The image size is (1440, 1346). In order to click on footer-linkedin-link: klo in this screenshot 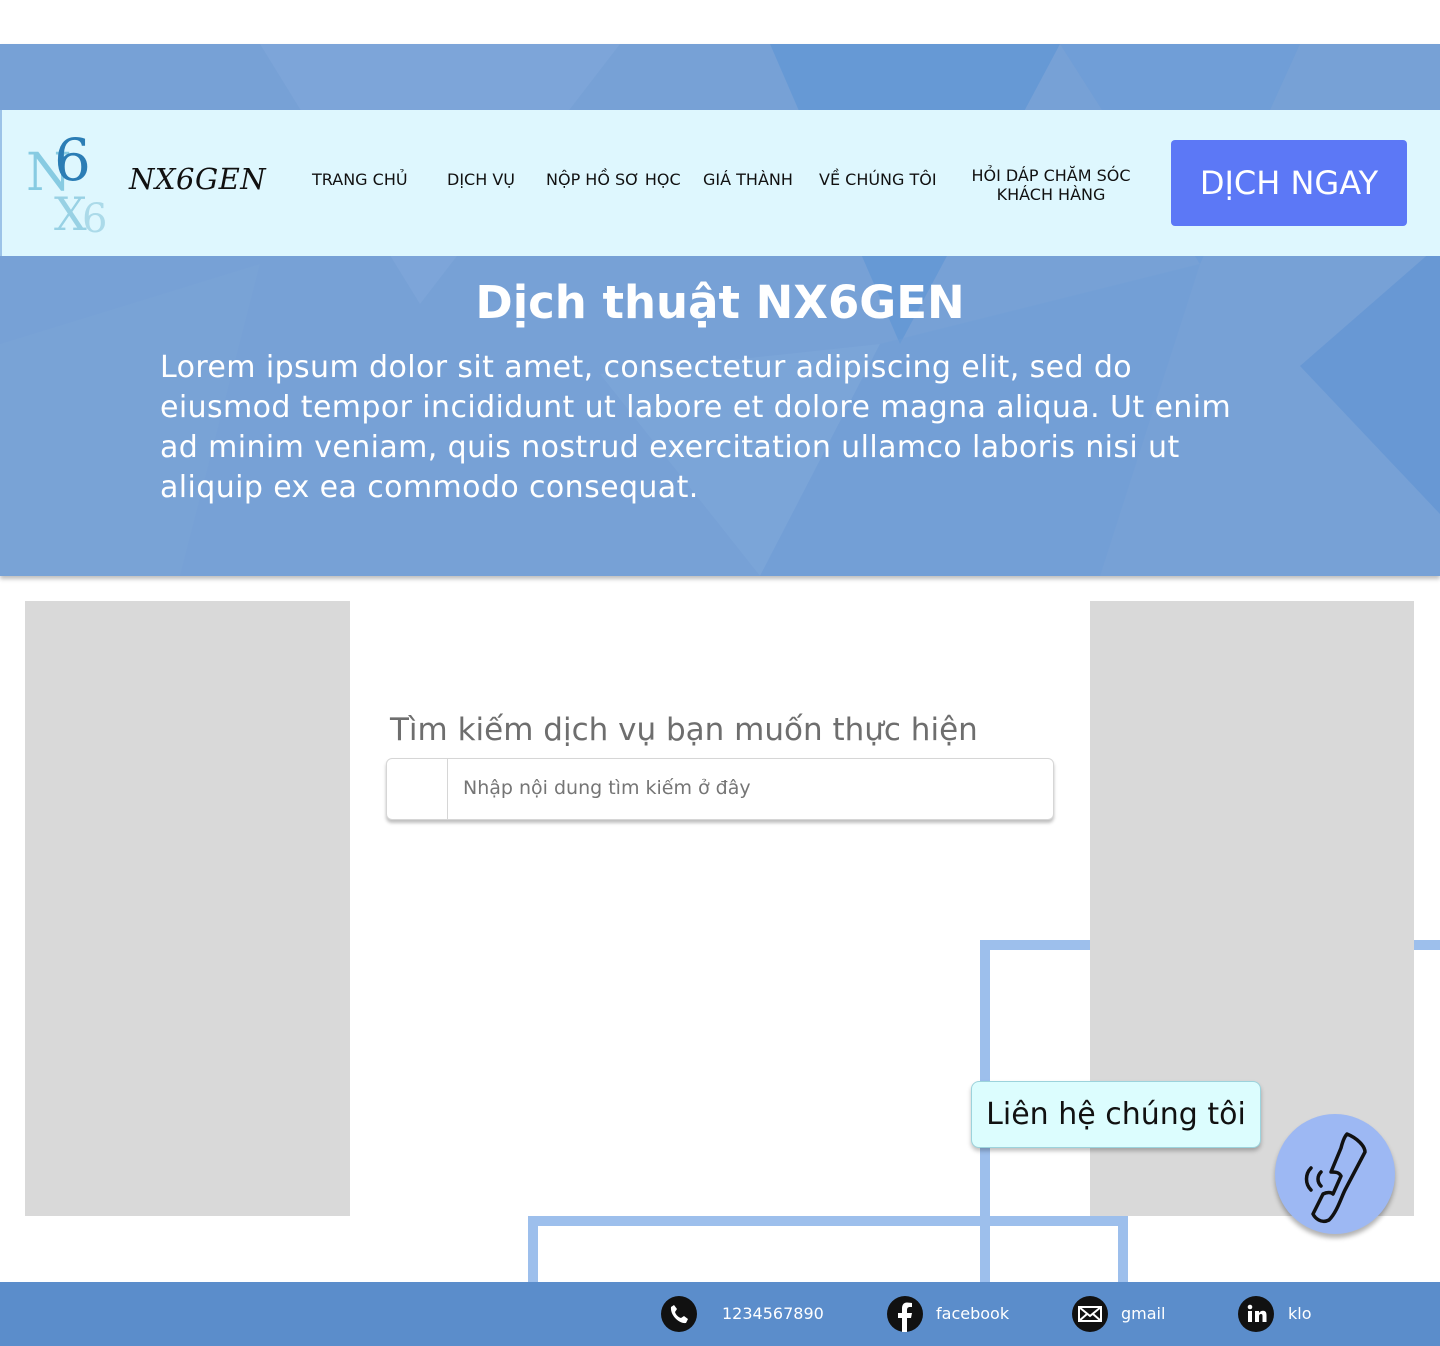, I will do `click(1283, 1314)`.